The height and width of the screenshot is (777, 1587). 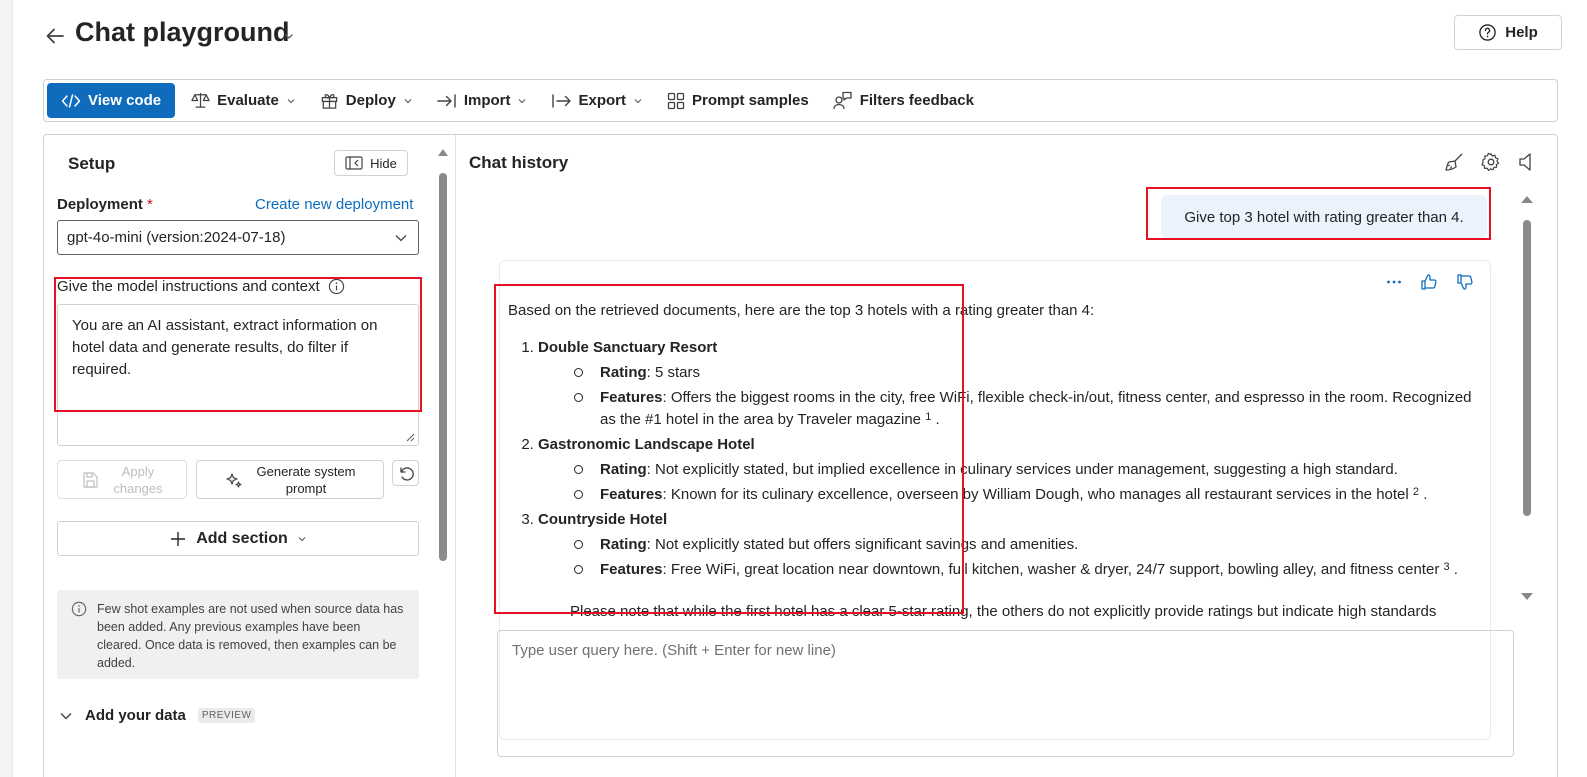 What do you see at coordinates (226, 715) in the screenshot?
I see `preview-badge: PREVIEW` at bounding box center [226, 715].